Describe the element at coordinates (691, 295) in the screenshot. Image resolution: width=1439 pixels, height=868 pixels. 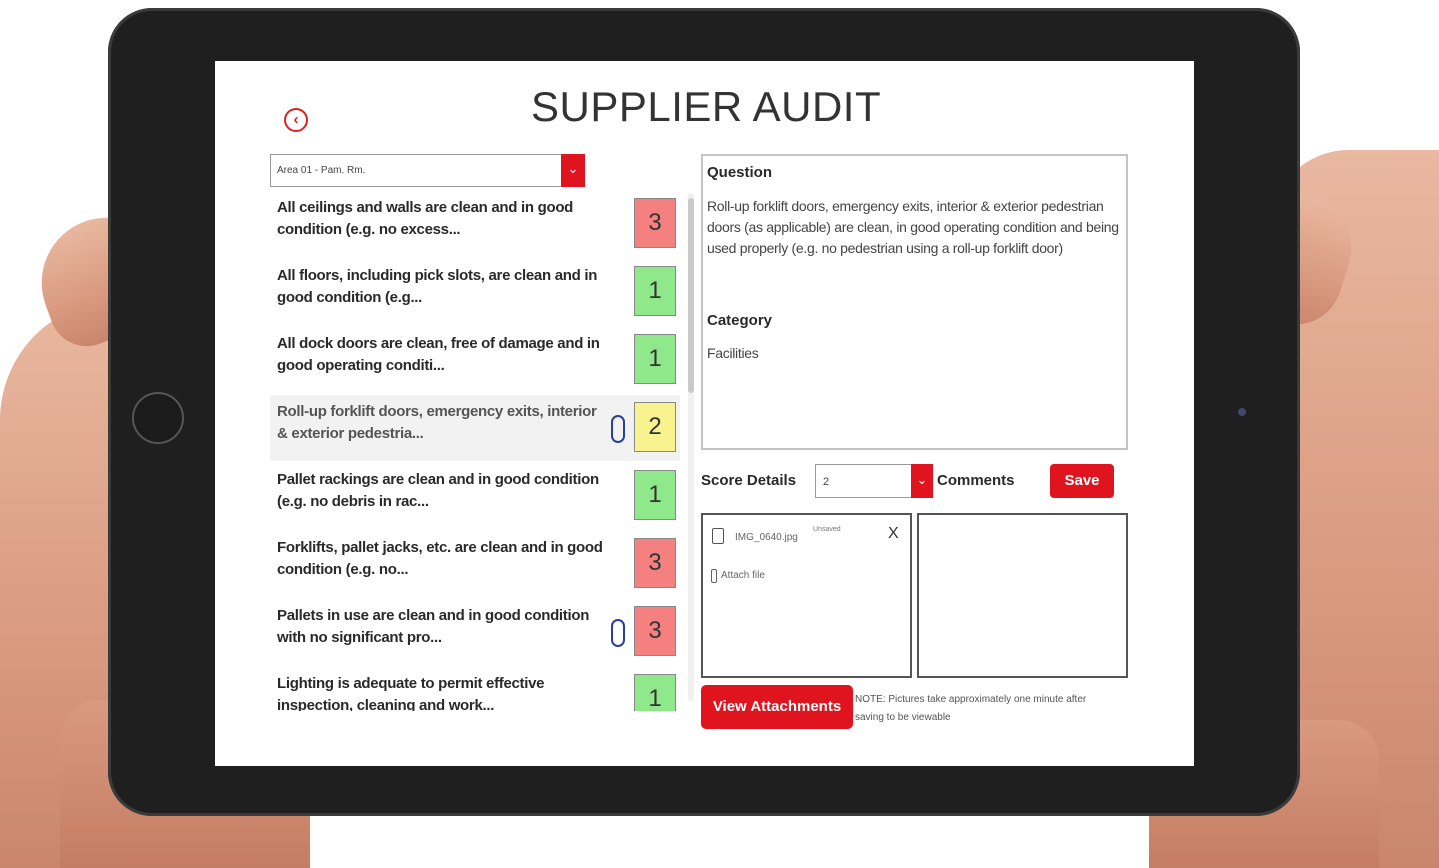
I see `scrollbar-thumb` at that location.